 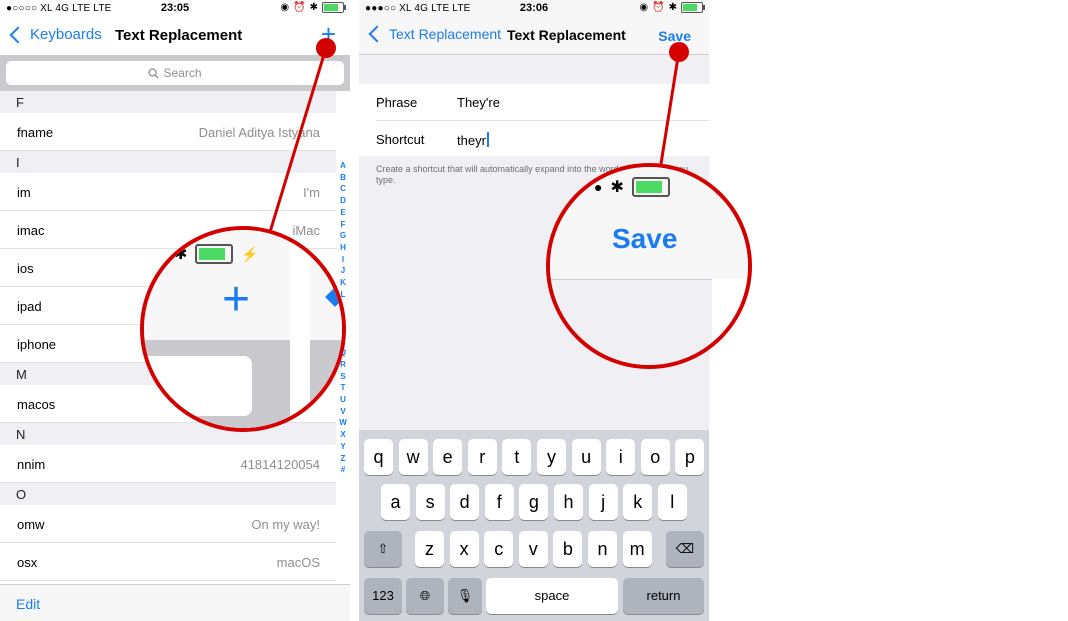 I want to click on annotation-dot-left, so click(x=326, y=48).